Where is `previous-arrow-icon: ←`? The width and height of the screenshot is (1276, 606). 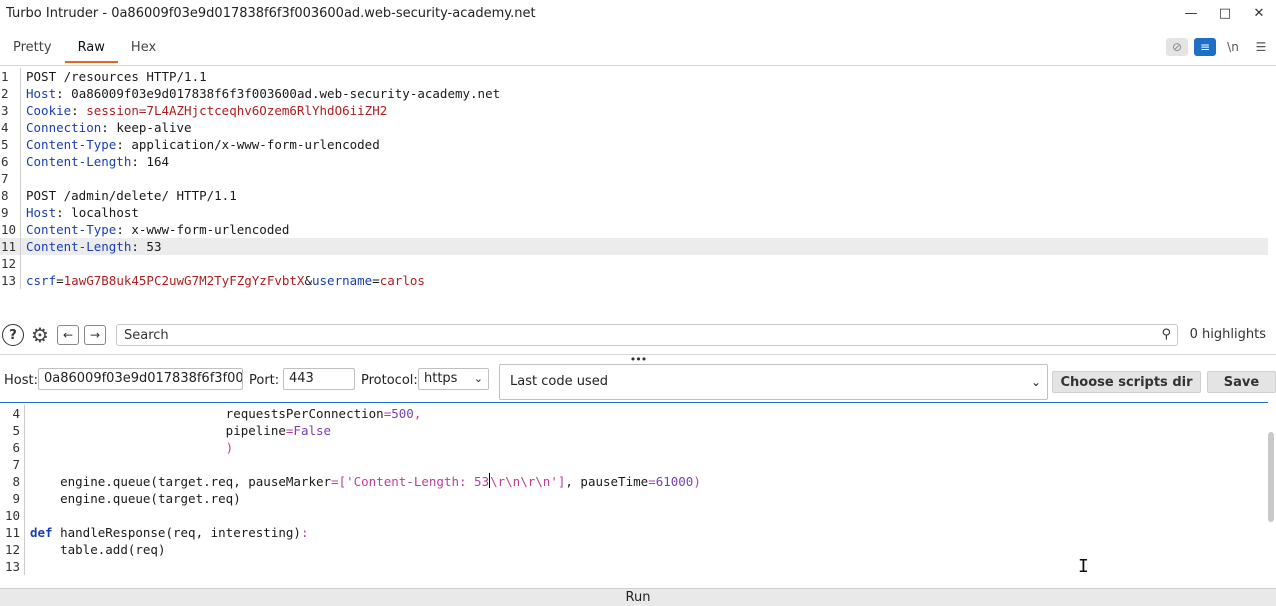 previous-arrow-icon: ← is located at coordinates (68, 335).